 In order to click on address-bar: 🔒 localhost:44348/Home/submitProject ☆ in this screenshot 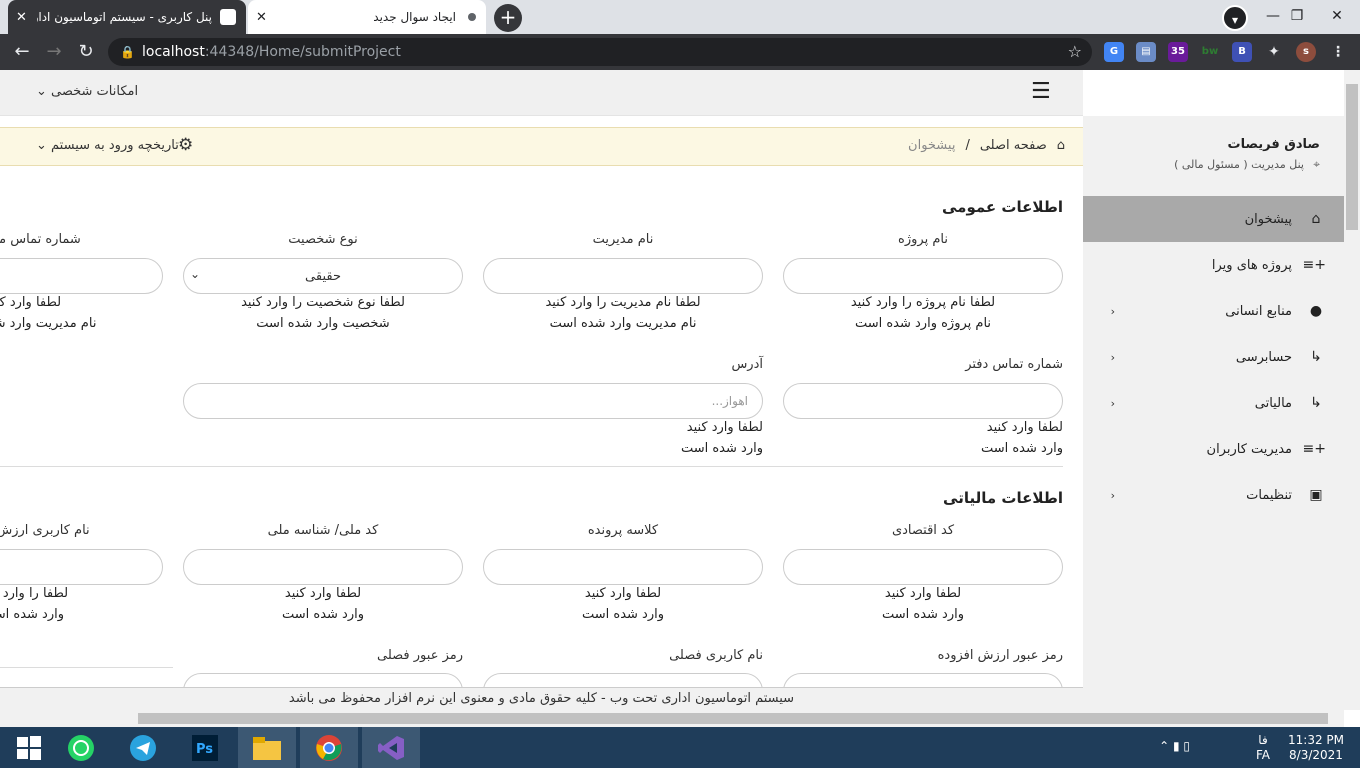, I will do `click(600, 52)`.